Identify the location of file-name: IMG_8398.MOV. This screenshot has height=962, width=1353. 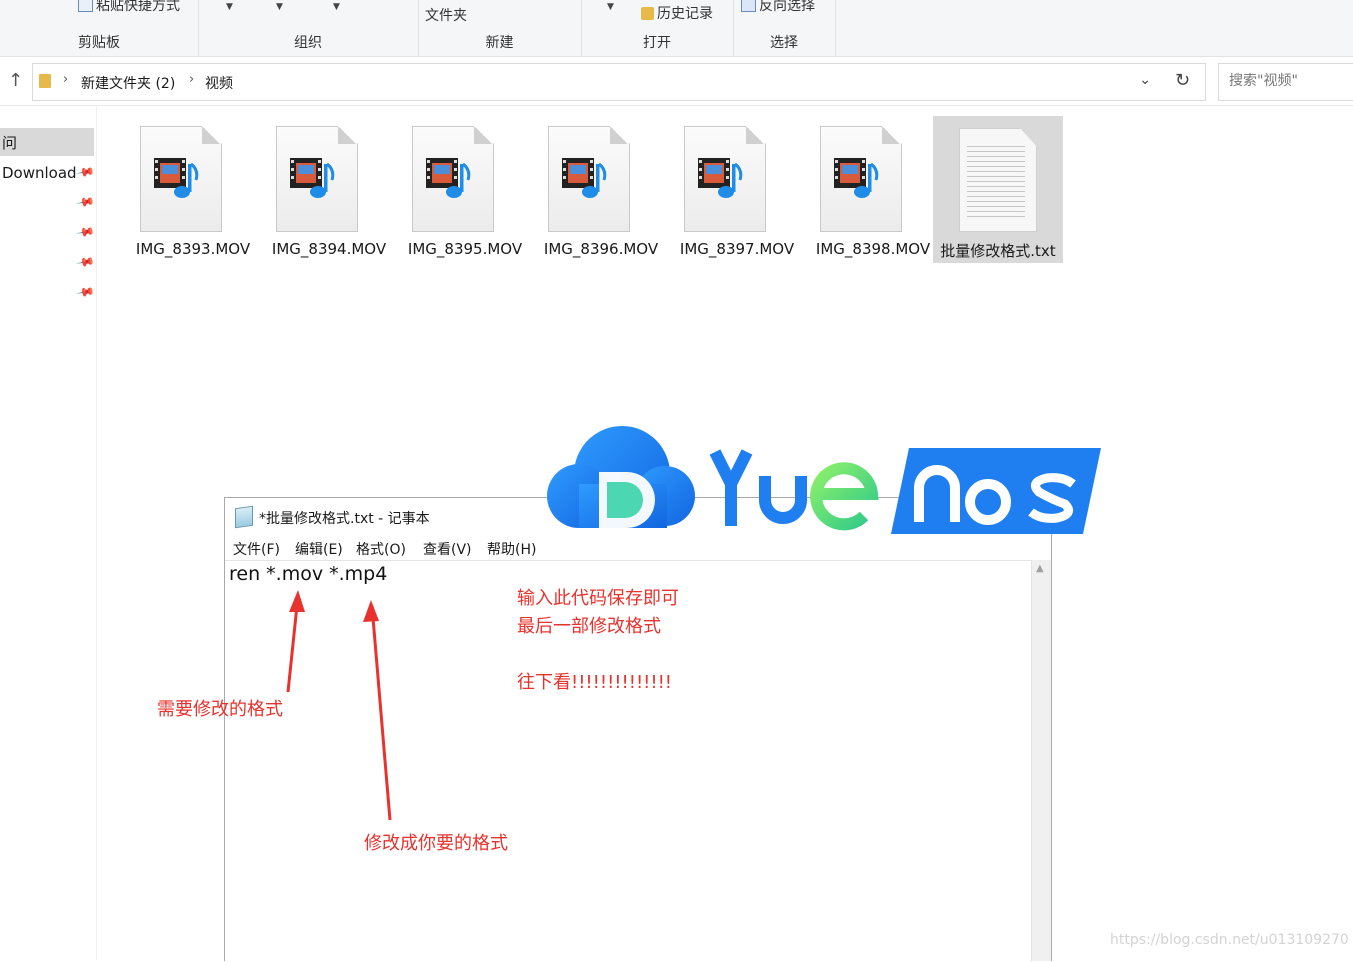
(873, 249).